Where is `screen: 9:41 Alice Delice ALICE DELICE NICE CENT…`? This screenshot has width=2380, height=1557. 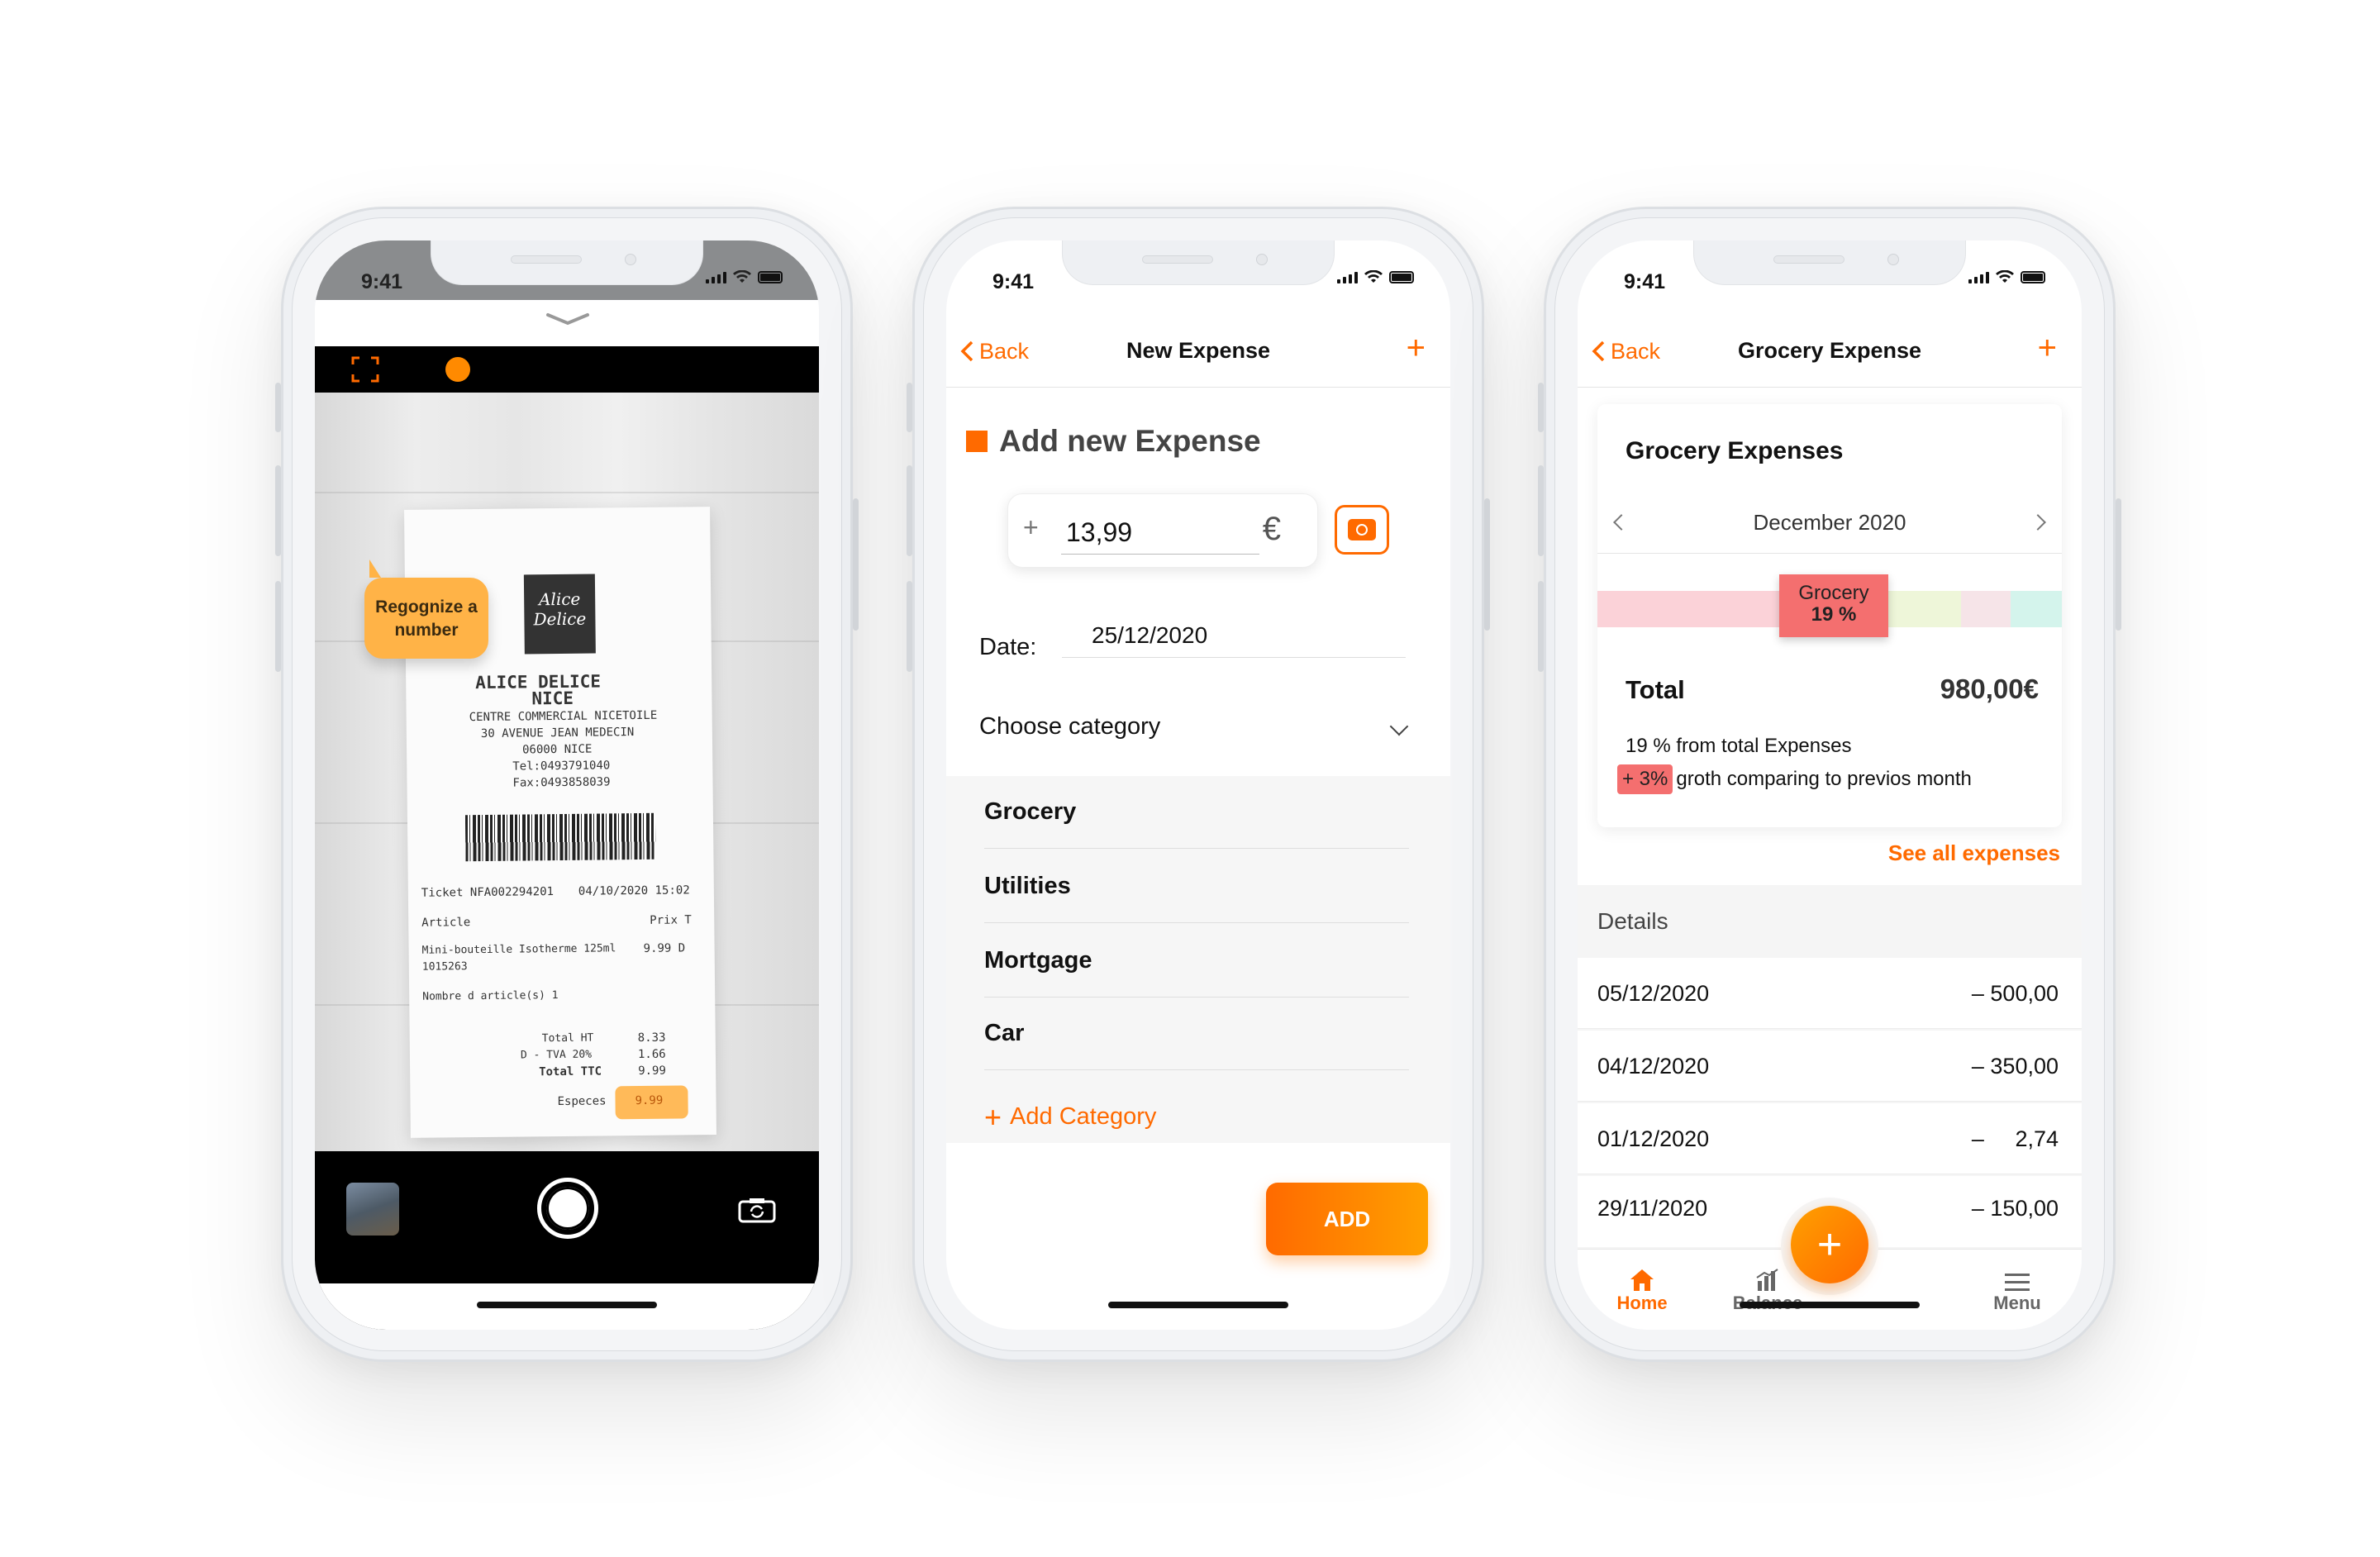 screen: 9:41 Alice Delice ALICE DELICE NICE CENT… is located at coordinates (567, 785).